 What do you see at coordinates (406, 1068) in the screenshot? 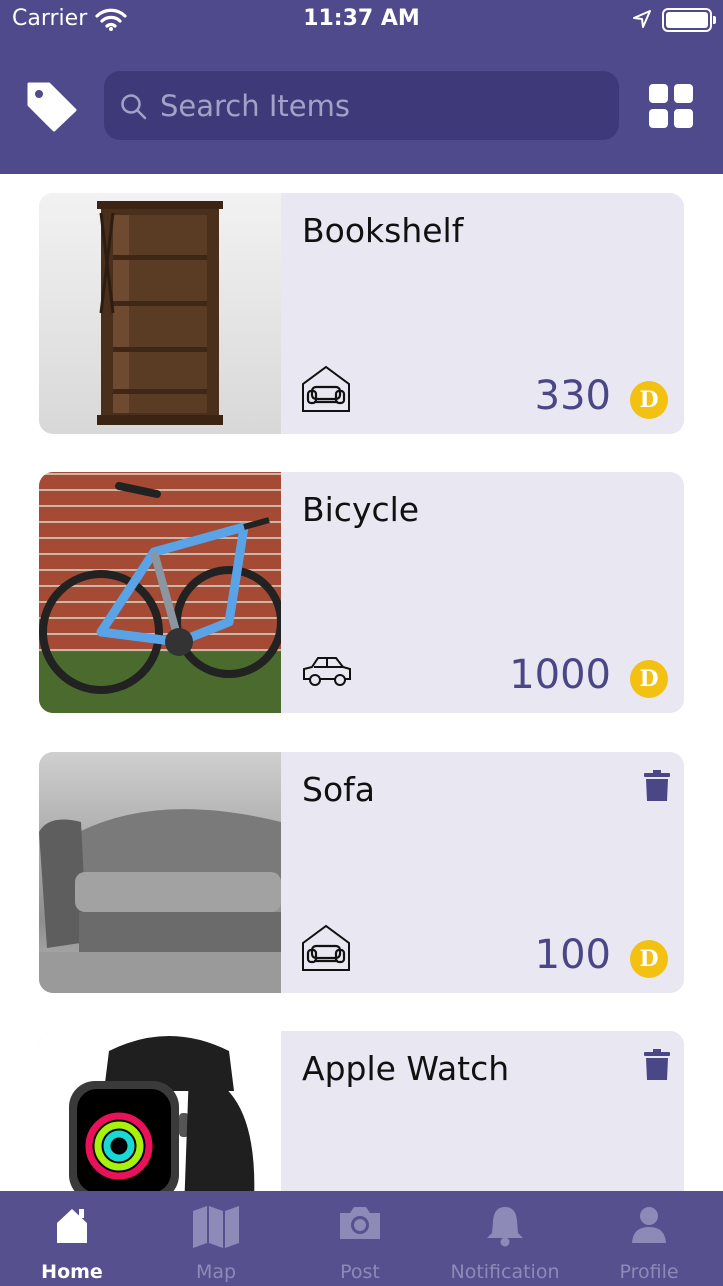
I see `item-title: Apple Watch` at bounding box center [406, 1068].